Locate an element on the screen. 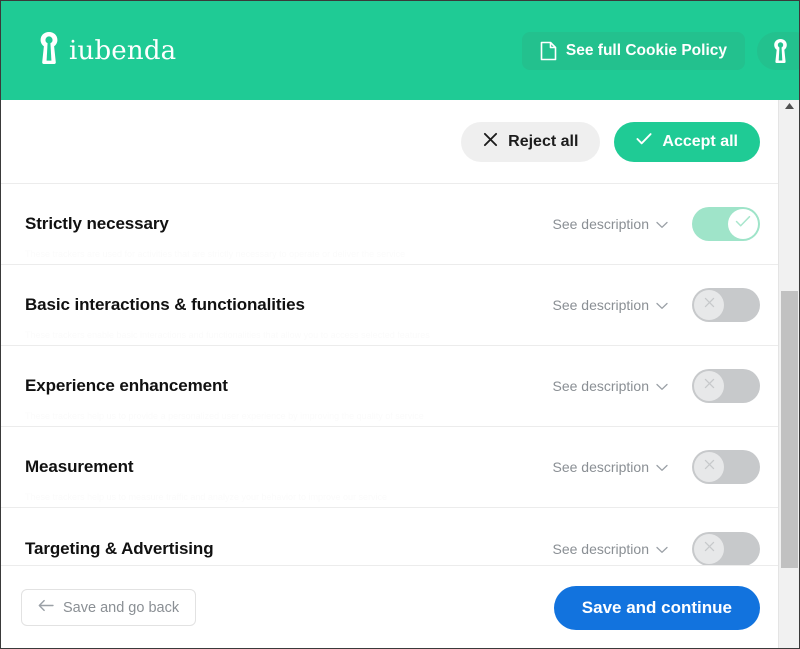  header-actions: See full Cookie Policy is located at coordinates (660, 50).